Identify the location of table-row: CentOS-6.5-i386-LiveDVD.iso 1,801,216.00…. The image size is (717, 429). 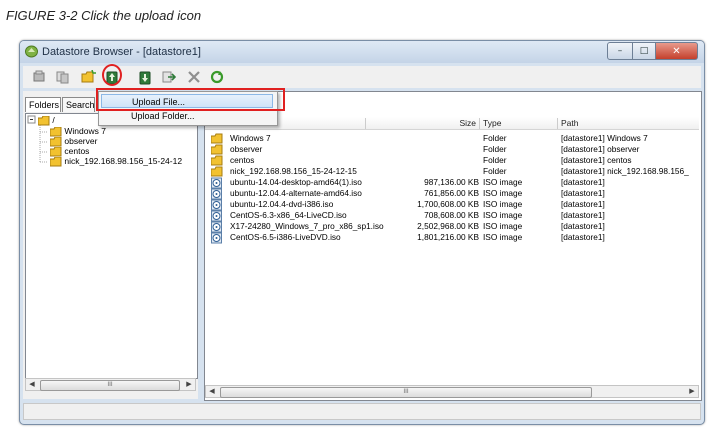
(452, 237).